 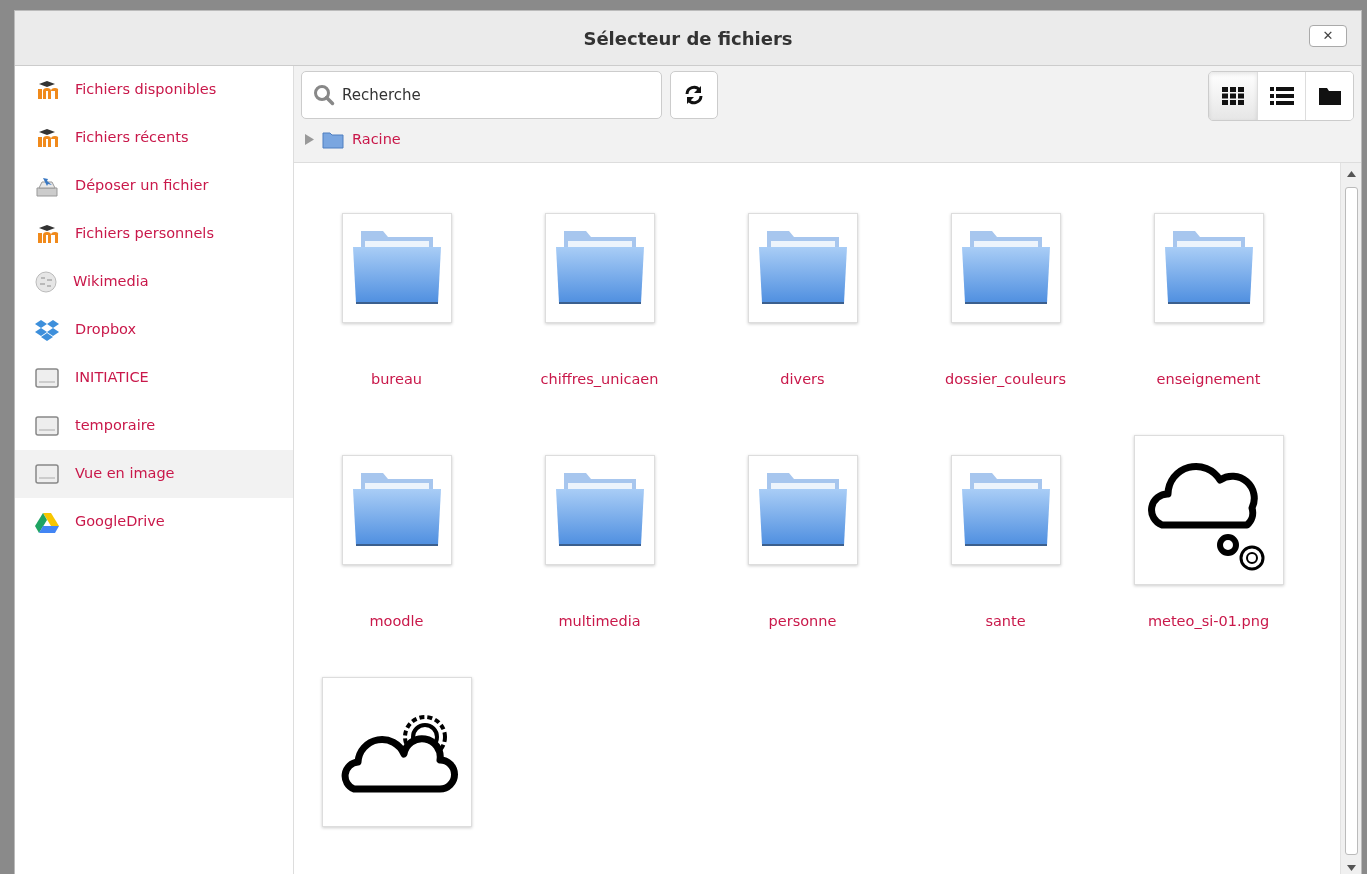 I want to click on refresh-icon, so click(x=694, y=95).